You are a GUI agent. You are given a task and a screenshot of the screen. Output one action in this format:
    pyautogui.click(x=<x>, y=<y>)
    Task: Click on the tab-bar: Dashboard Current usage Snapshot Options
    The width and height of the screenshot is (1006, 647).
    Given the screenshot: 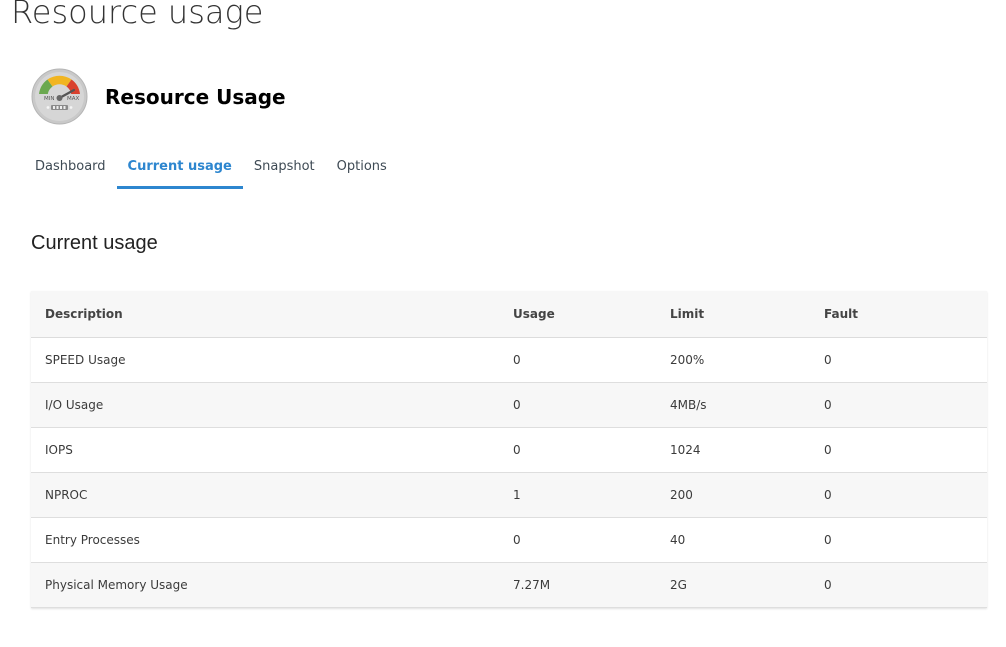 What is the action you would take?
    pyautogui.click(x=211, y=168)
    